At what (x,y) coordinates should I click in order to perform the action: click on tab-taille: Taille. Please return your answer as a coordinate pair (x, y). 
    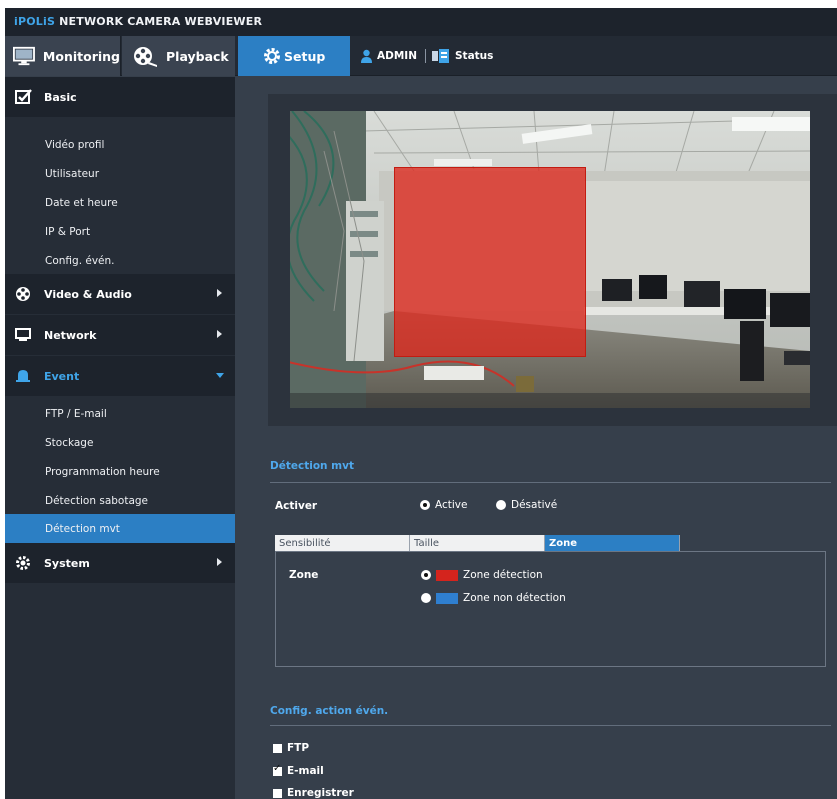
    Looking at the image, I should click on (477, 543).